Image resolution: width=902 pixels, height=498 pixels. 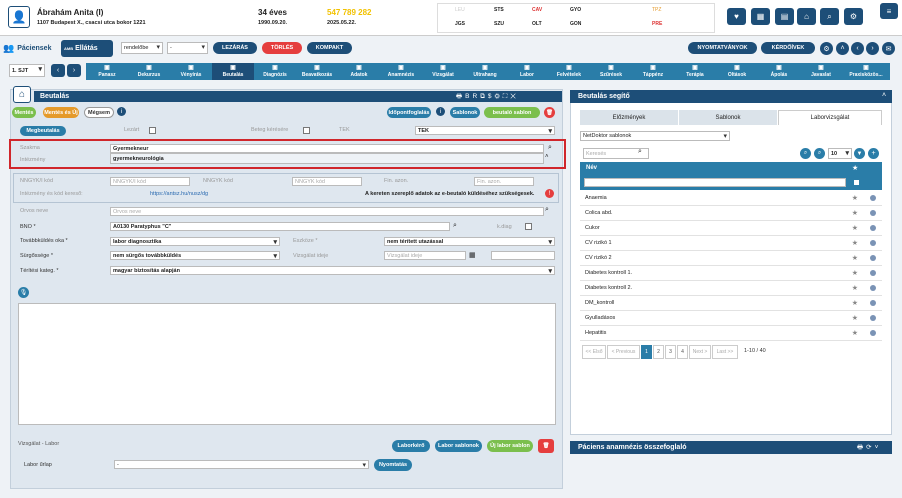 I want to click on gear-icon: ⚙, so click(x=498, y=96).